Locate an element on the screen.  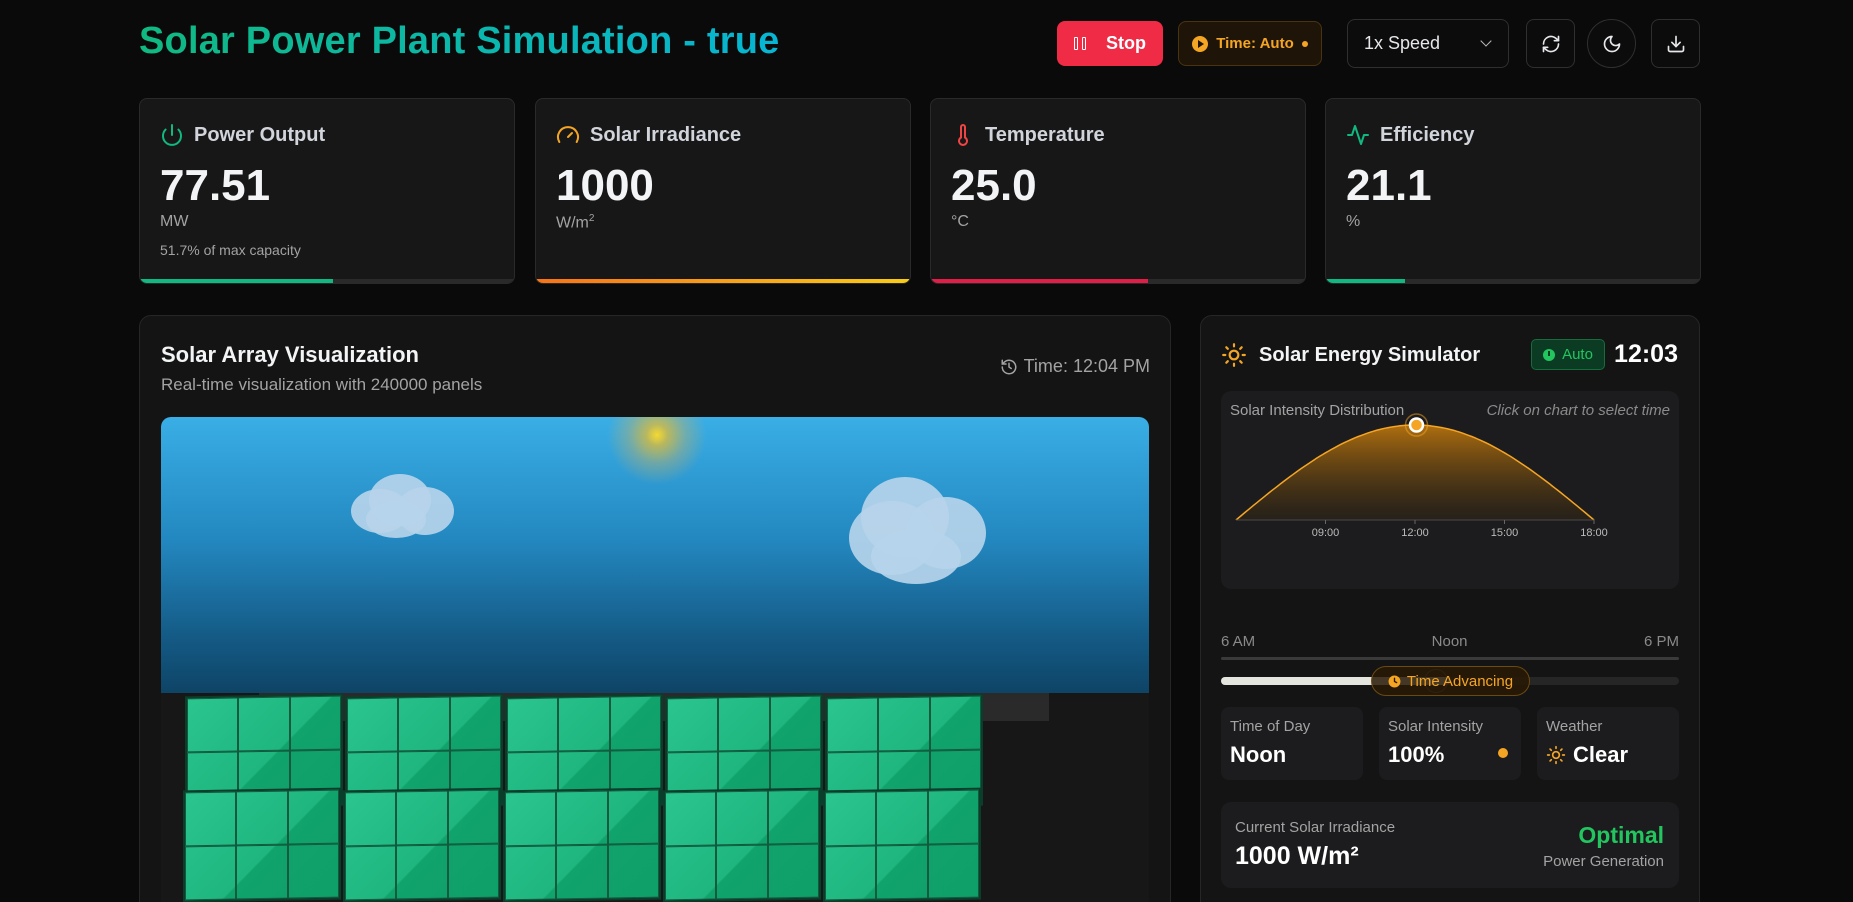
visualization-title: Solar Array Visualization is located at coordinates (290, 354).